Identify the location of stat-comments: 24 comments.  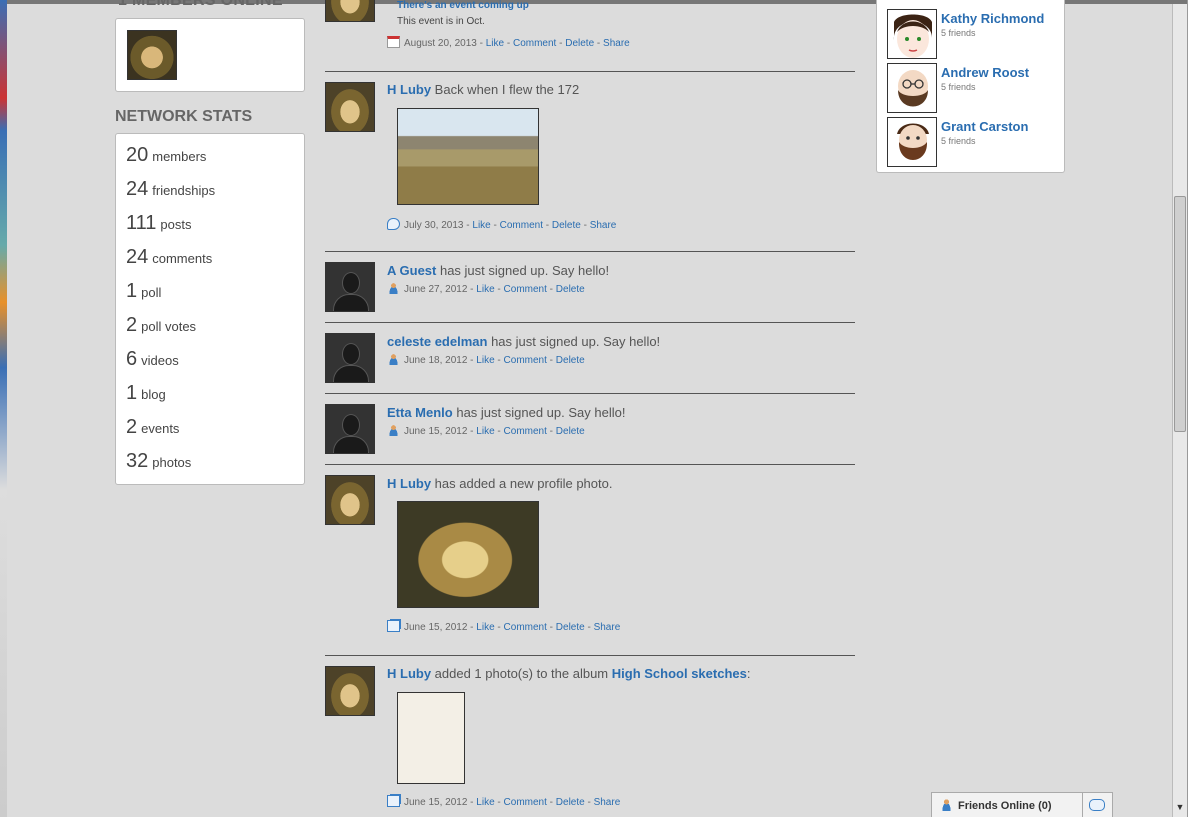
(169, 257).